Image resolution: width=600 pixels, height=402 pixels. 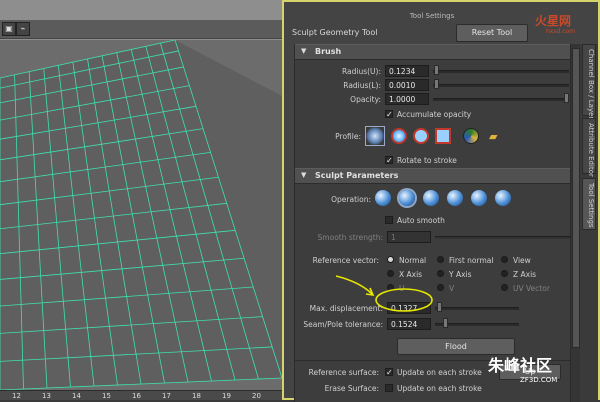 I want to click on annotation-arrow-icon, so click(x=354, y=285).